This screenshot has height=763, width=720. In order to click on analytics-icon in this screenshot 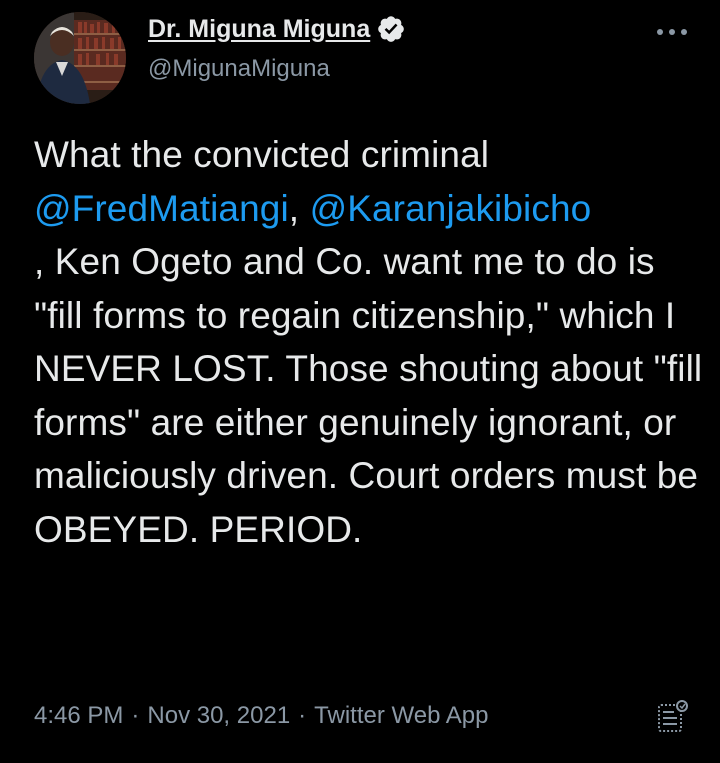, I will do `click(672, 716)`.